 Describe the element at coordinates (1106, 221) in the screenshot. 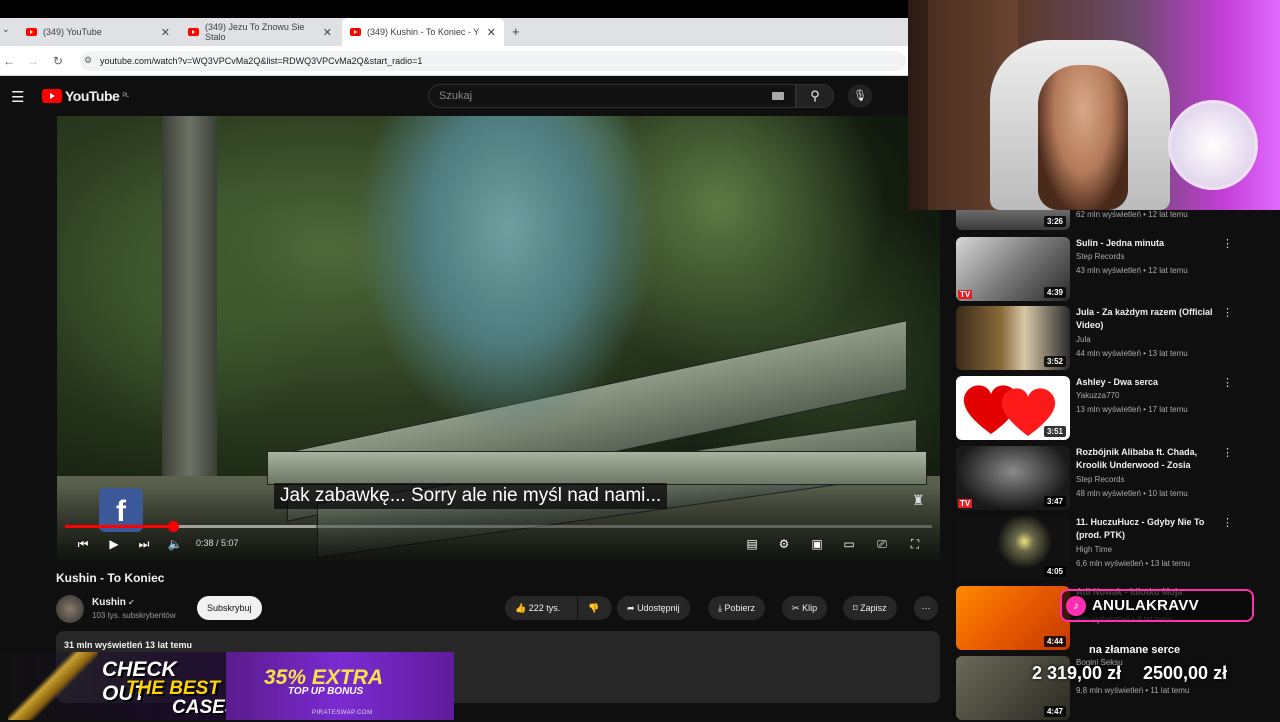

I see `recommendation-item-partial: 3:26 62 mln wyświetleń • 12 lat temu` at that location.